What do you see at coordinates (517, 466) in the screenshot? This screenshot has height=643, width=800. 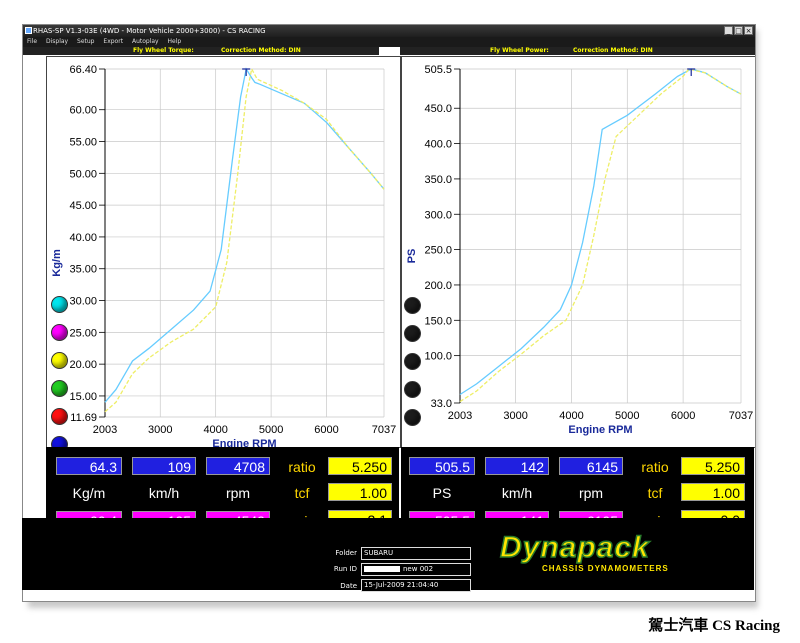 I see `speed-value-r: 142` at bounding box center [517, 466].